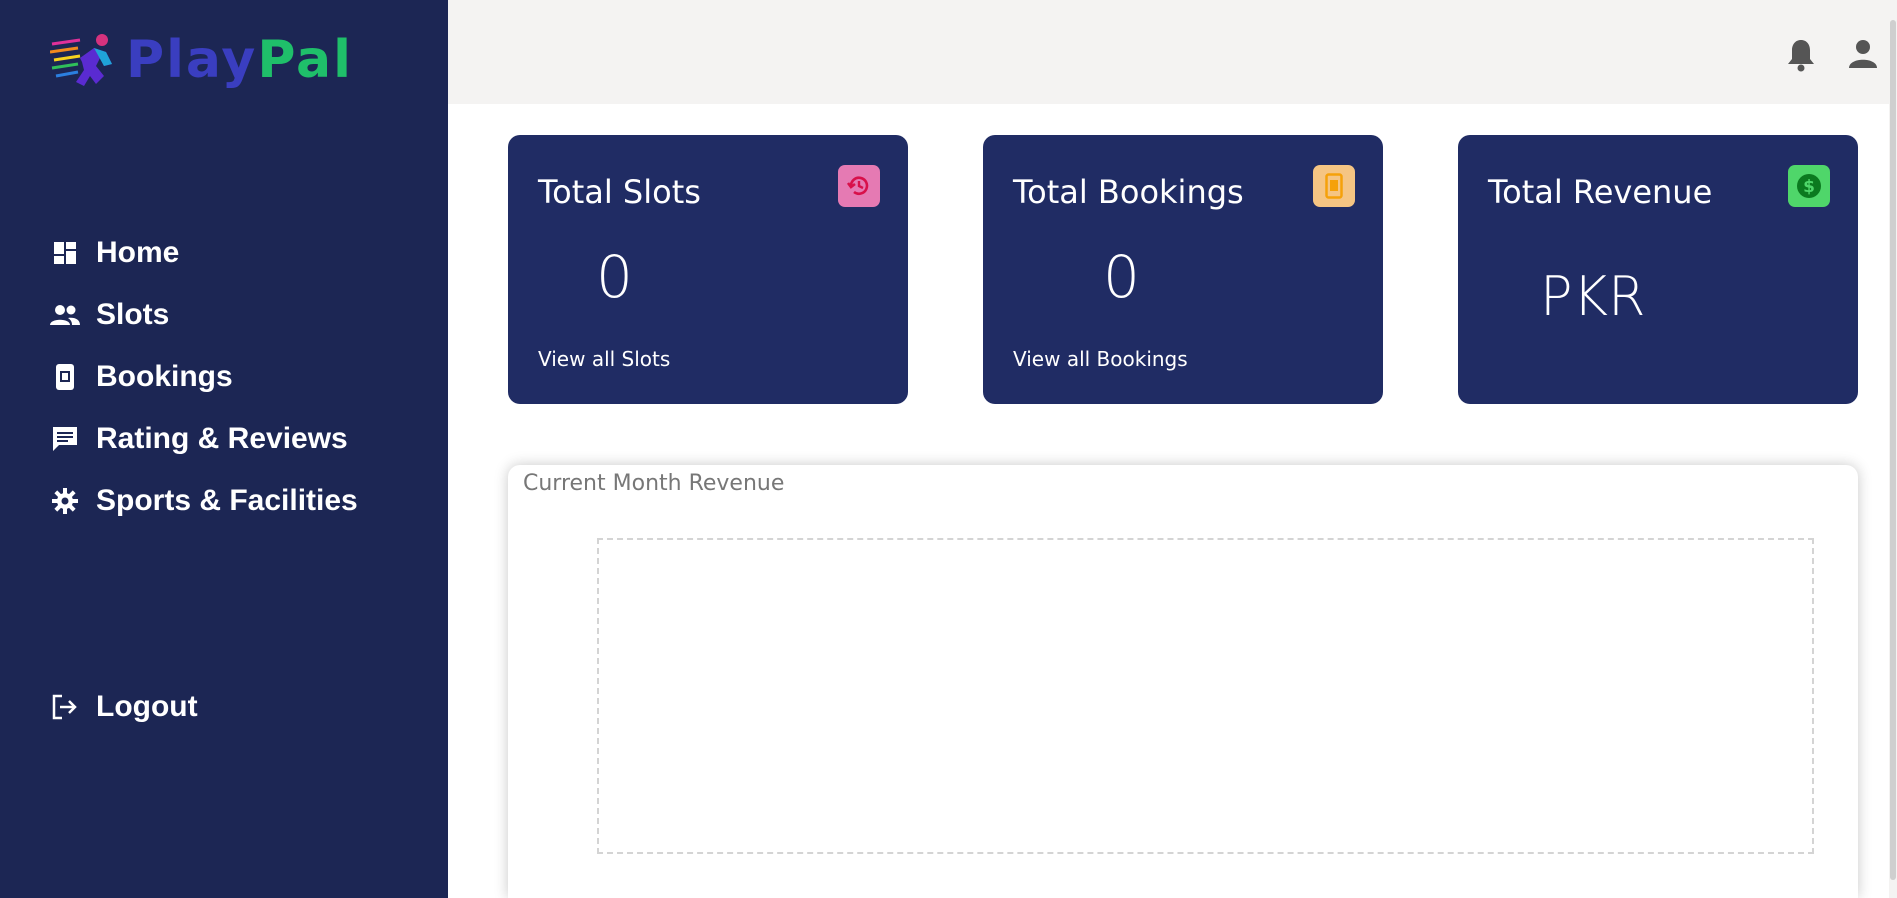 Image resolution: width=1897 pixels, height=898 pixels. I want to click on sidebar-item-slots: Slots, so click(204, 315).